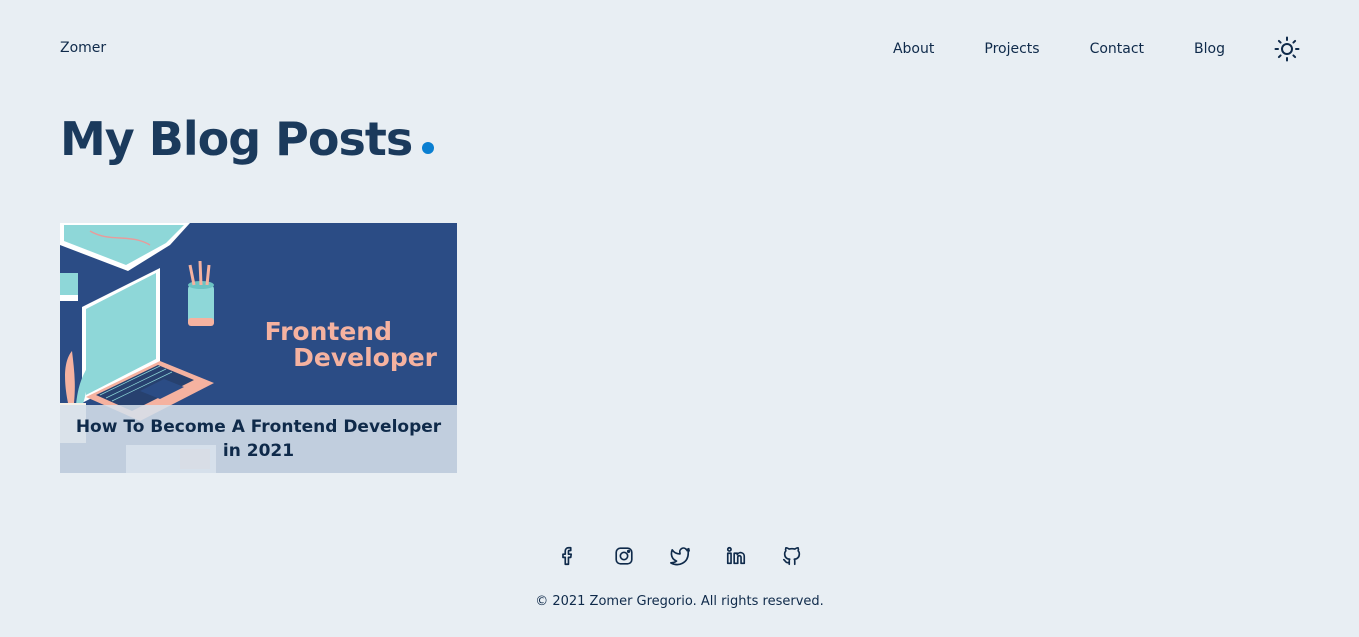  I want to click on facebook-icon, so click(566, 556).